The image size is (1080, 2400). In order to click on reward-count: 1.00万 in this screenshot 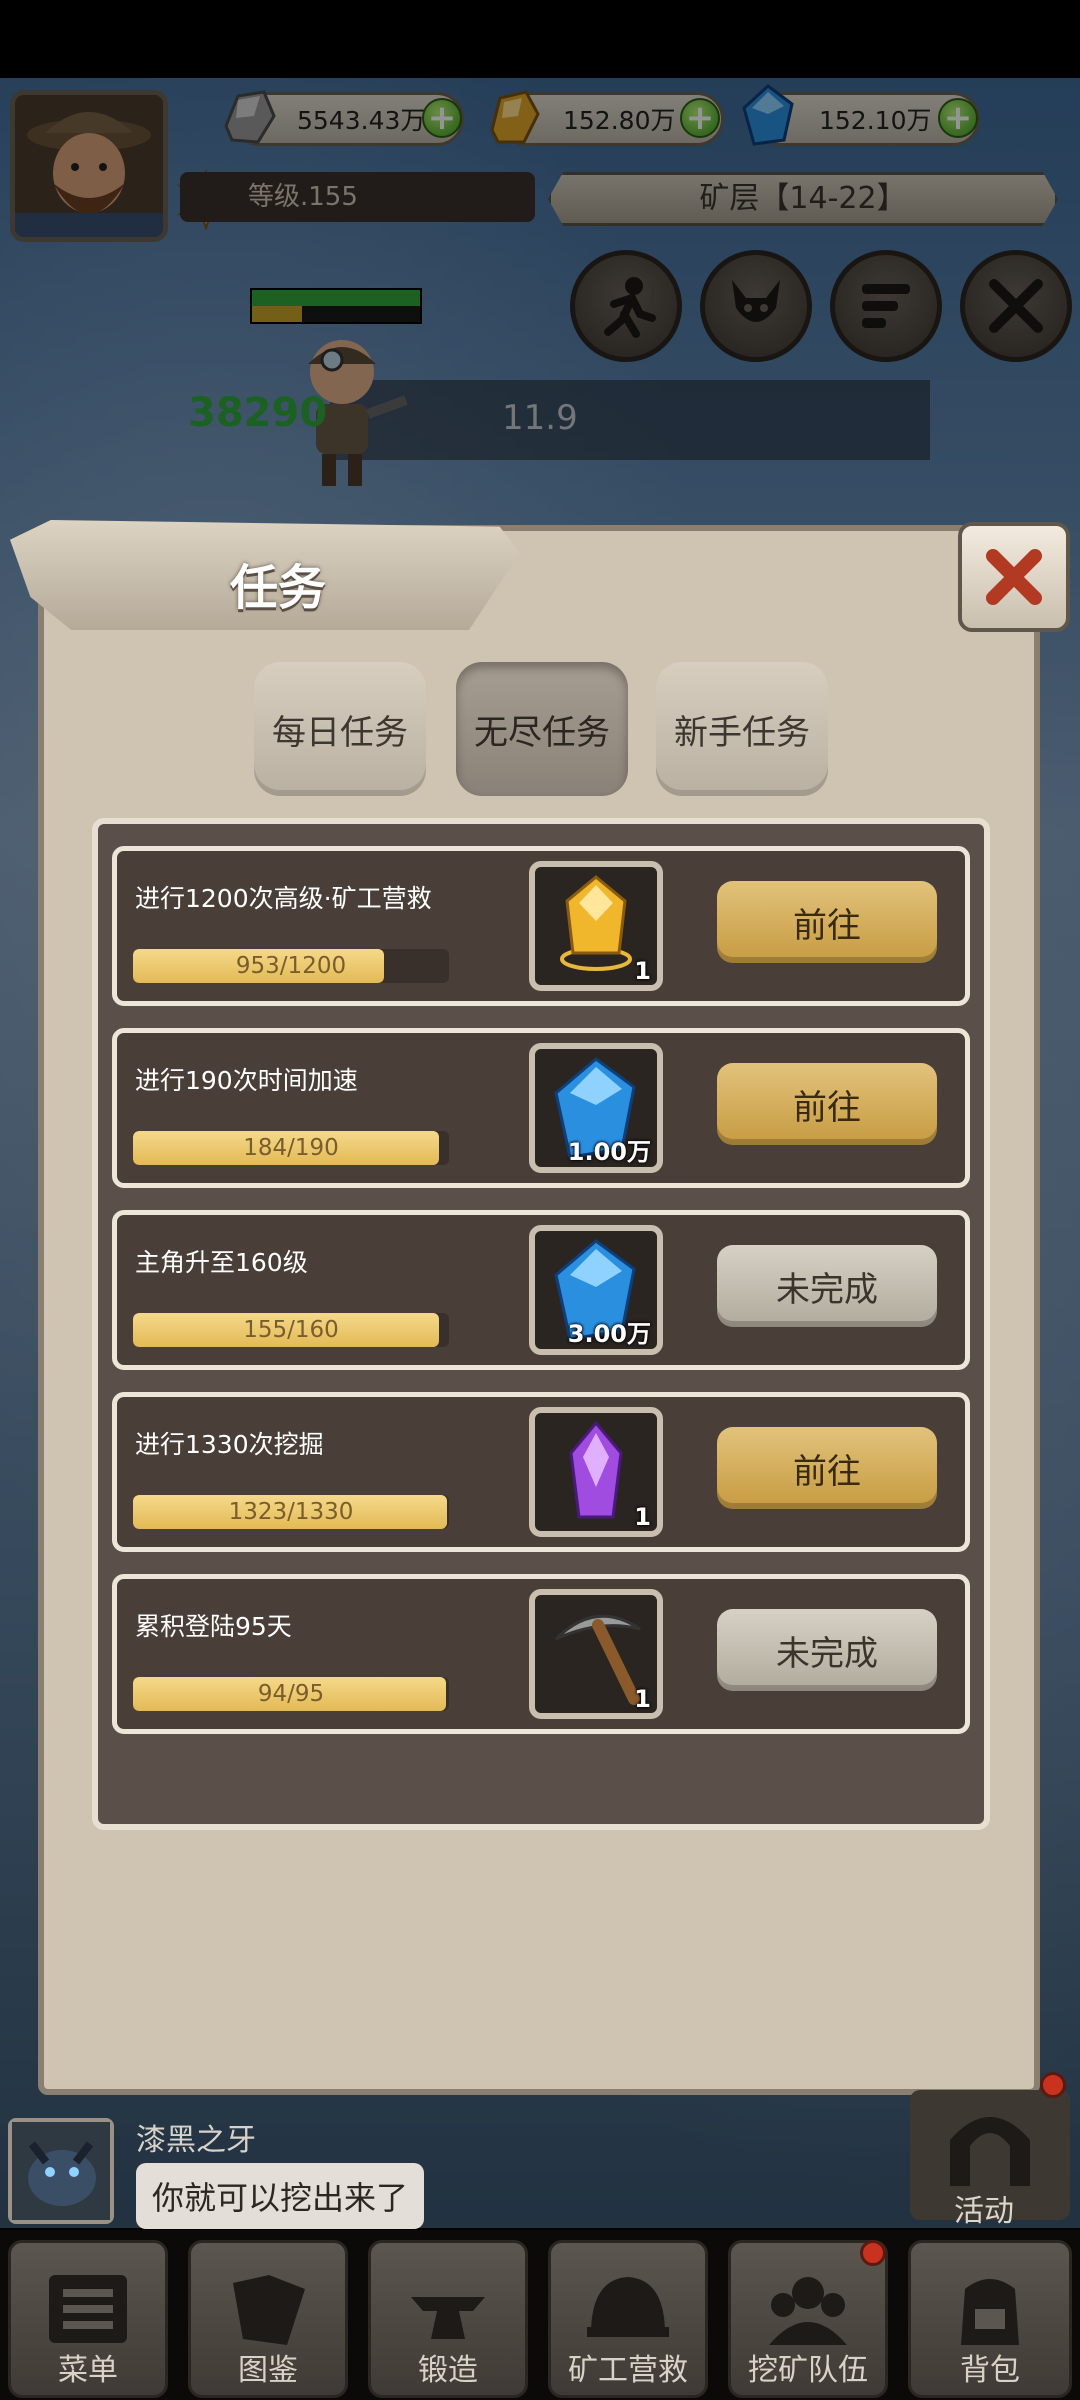, I will do `click(609, 1152)`.